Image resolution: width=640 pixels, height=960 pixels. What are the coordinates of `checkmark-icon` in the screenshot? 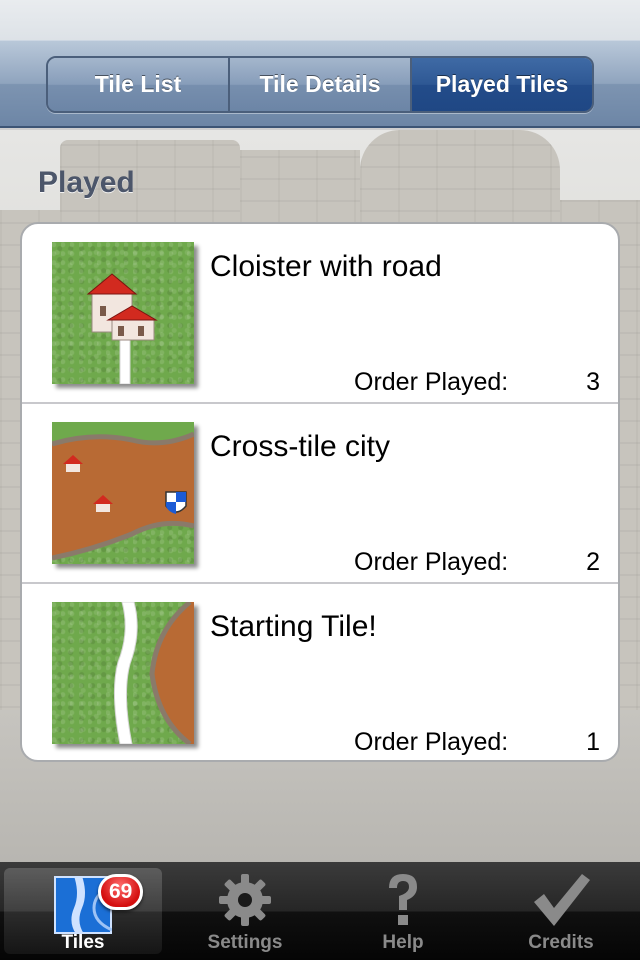 It's located at (561, 902).